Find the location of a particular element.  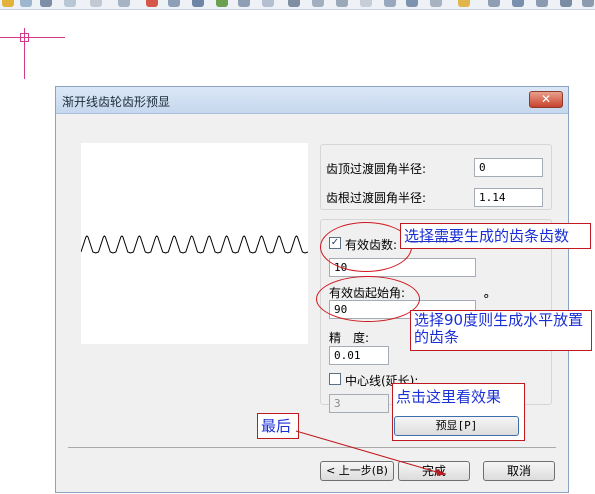

annotation-arrow-layer is located at coordinates (370, 453).